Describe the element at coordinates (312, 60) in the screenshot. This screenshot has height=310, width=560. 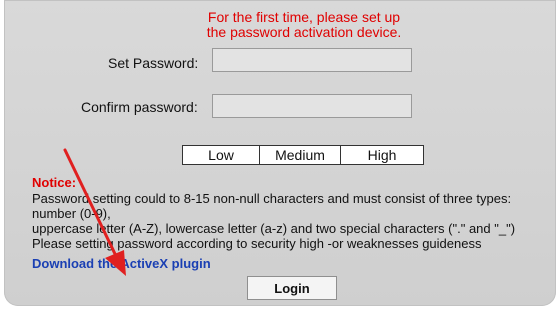
I see `set-password-input` at that location.